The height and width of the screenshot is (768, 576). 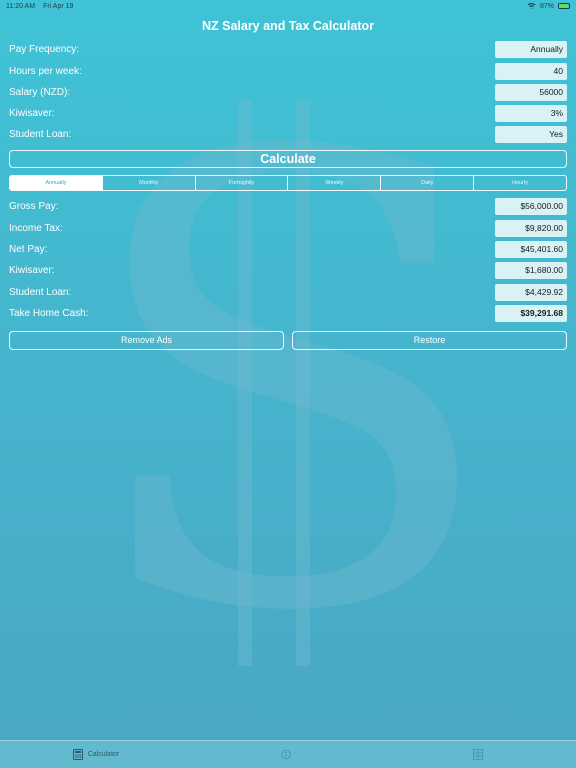 I want to click on battery-icon, so click(x=564, y=6).